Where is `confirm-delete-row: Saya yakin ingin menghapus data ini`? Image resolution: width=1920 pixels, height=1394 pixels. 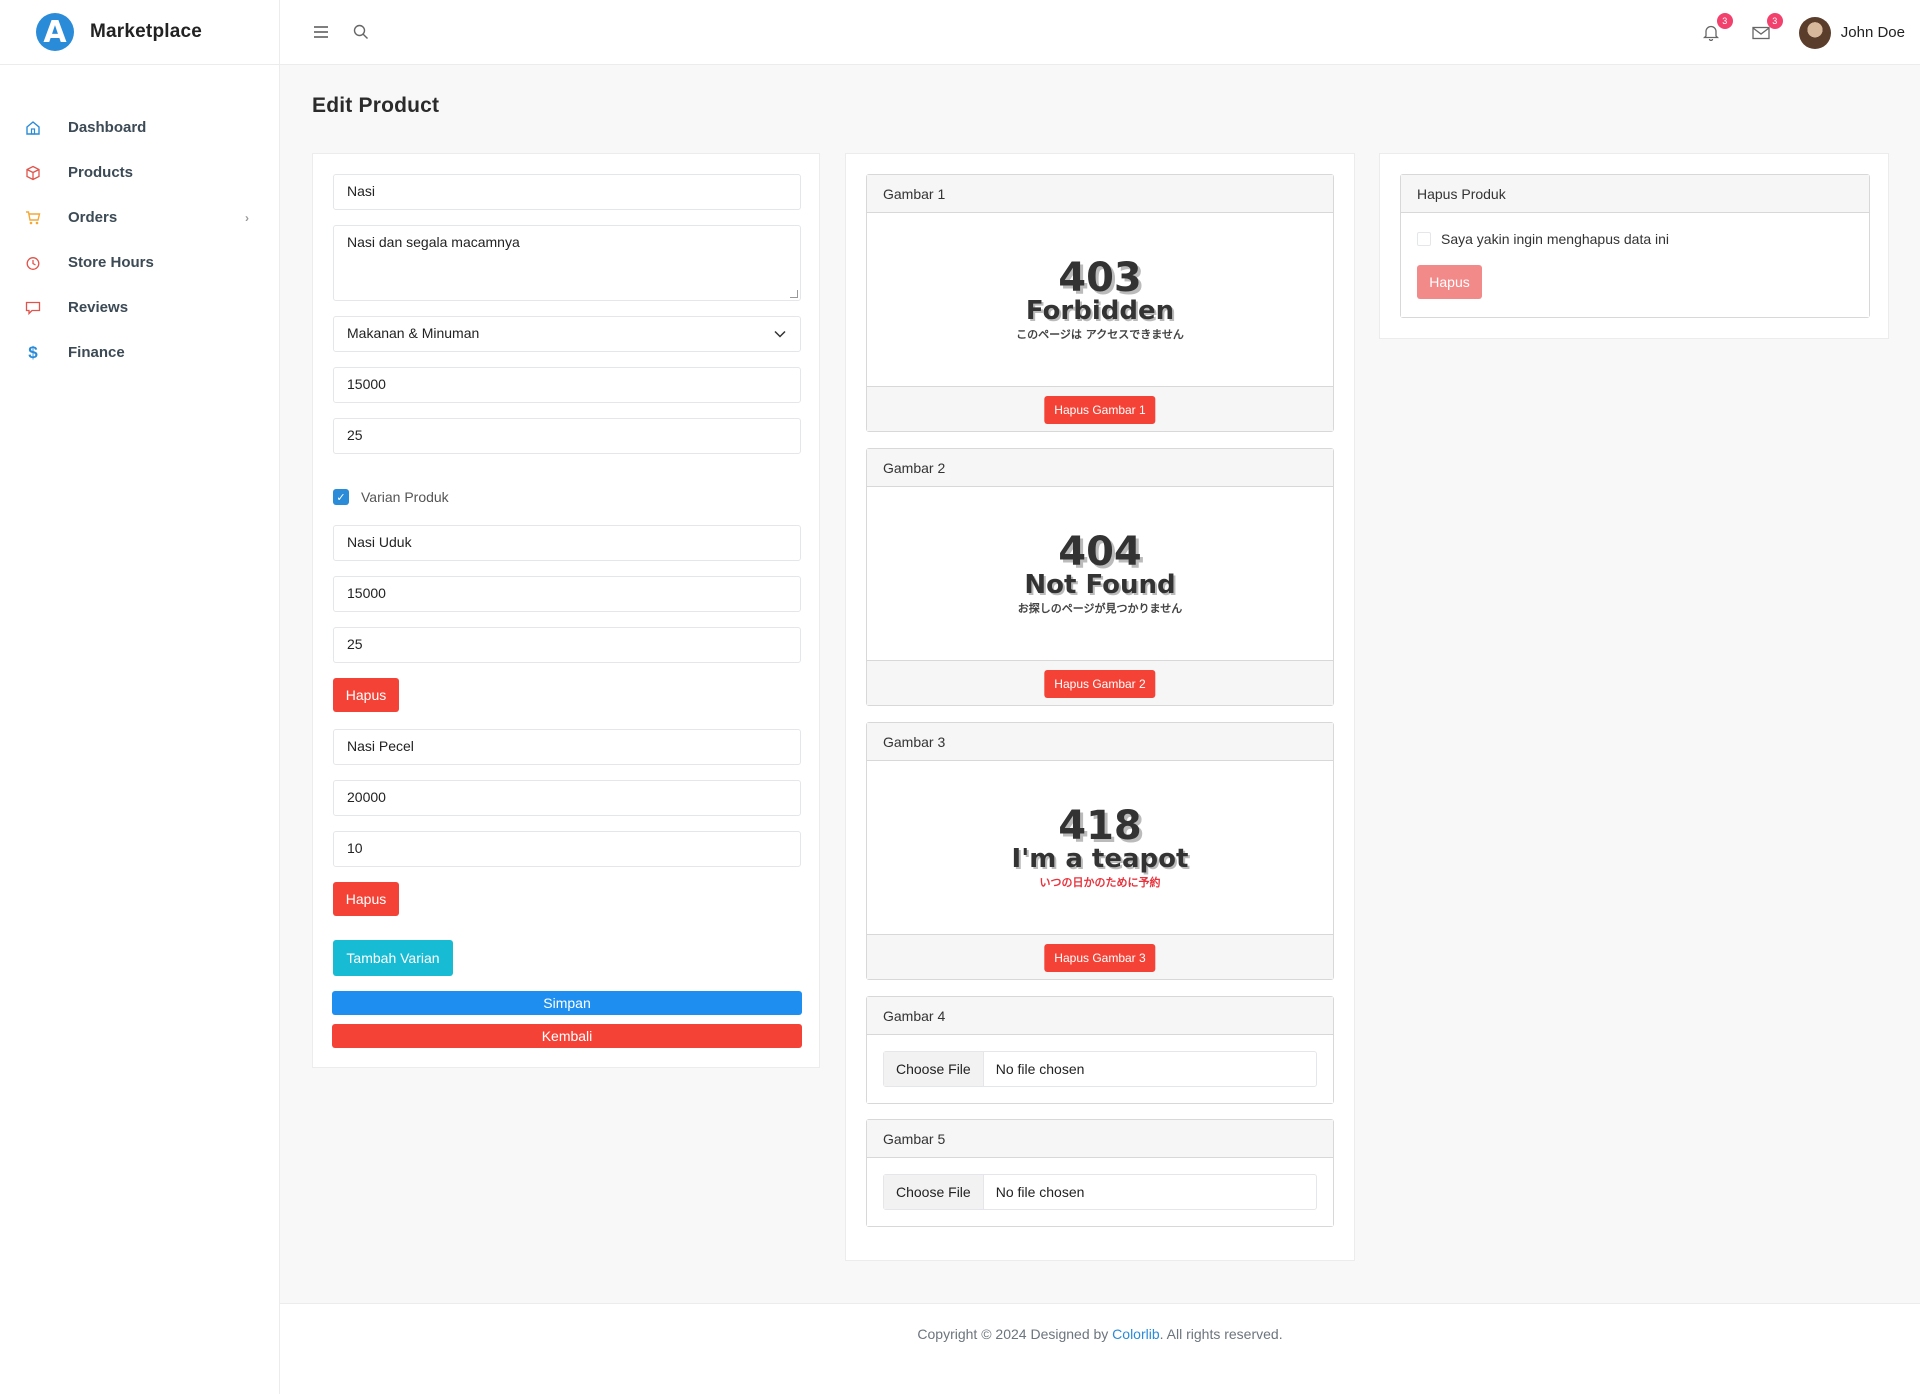
confirm-delete-row: Saya yakin ingin menghapus data ini is located at coordinates (1543, 239).